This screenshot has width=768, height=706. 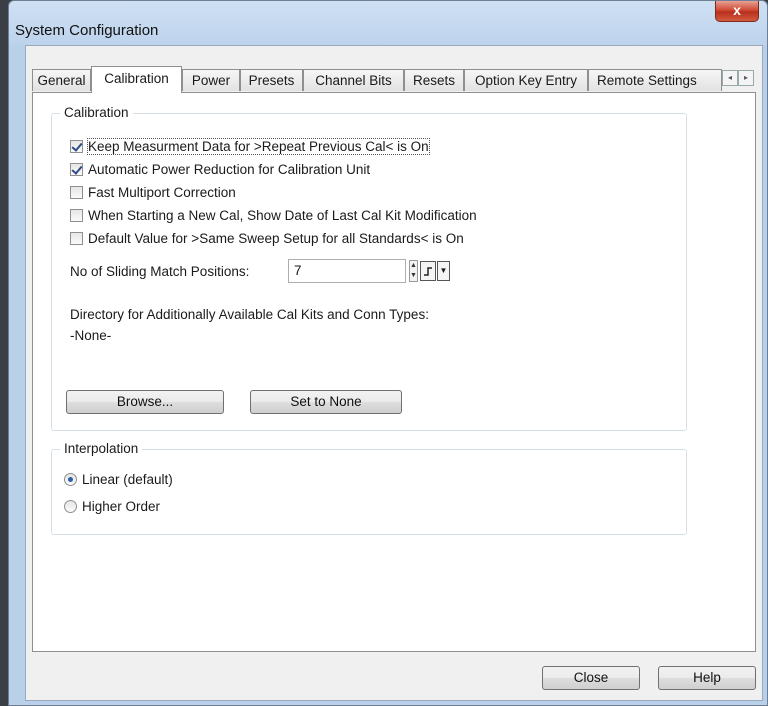 I want to click on window-close-button: x, so click(x=737, y=11).